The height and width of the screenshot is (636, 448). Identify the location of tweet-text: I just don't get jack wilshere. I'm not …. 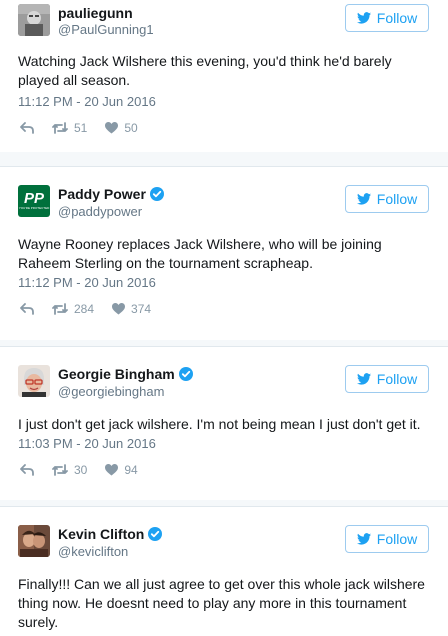
(219, 424).